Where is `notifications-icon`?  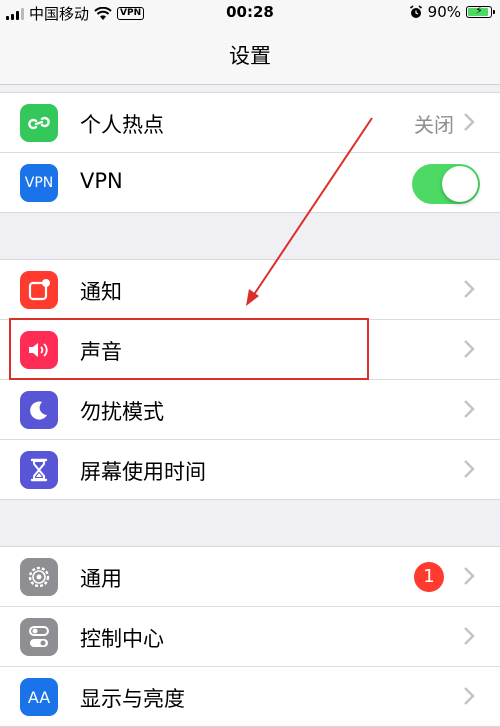 notifications-icon is located at coordinates (39, 290).